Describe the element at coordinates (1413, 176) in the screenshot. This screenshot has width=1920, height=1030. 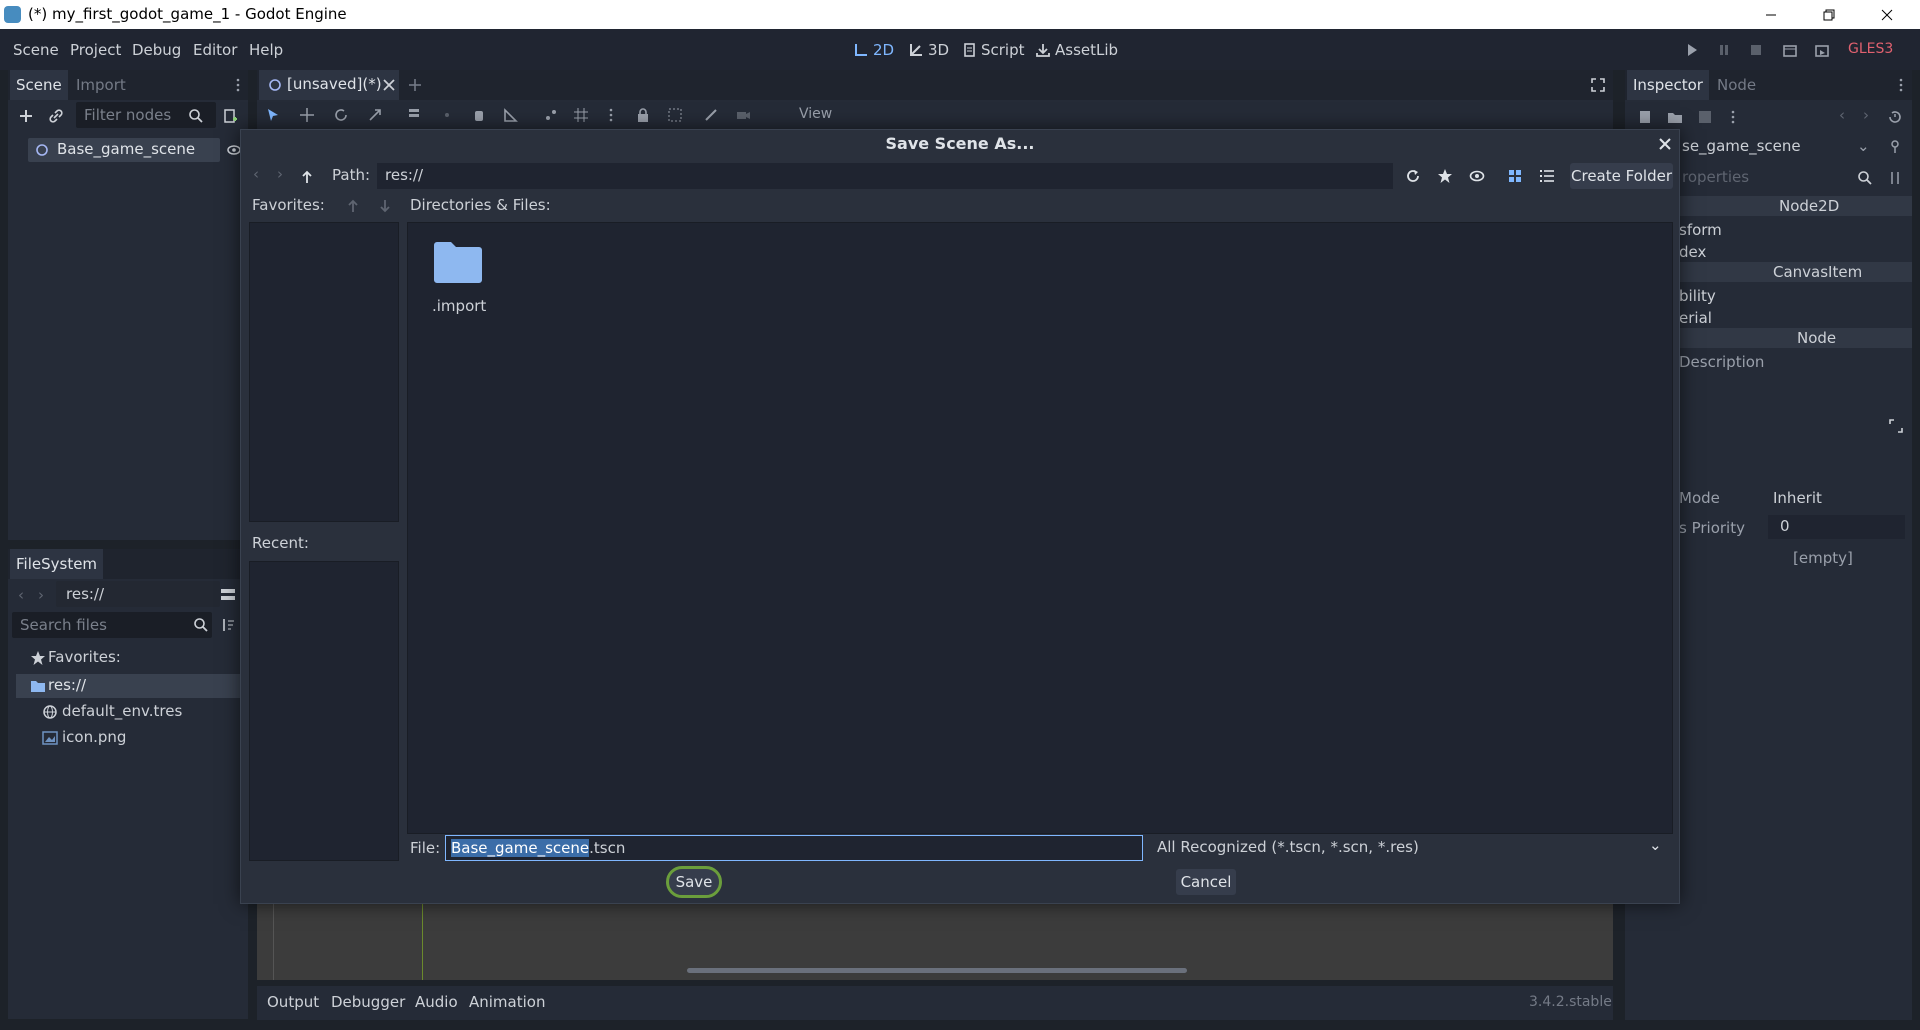
I see `refresh-icon` at that location.